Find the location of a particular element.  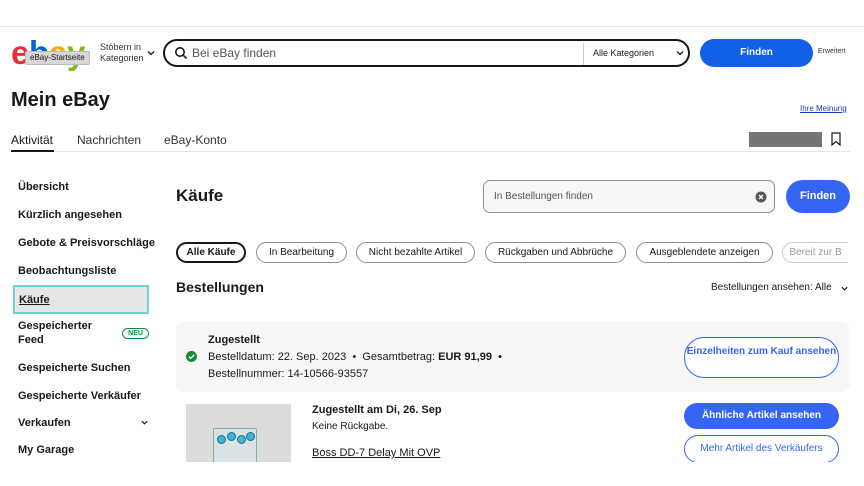

pedal-image is located at coordinates (235, 445).